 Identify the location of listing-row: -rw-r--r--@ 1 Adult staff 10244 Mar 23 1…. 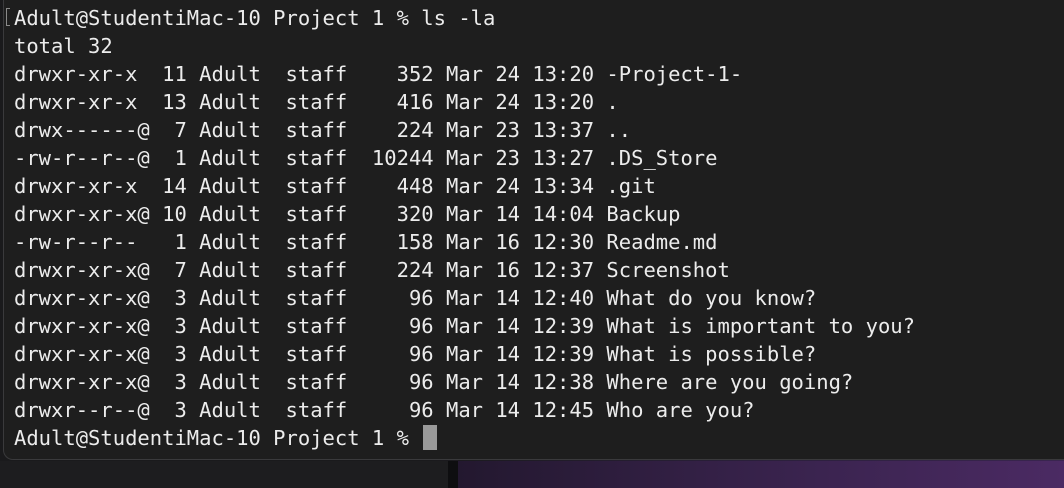
(366, 158).